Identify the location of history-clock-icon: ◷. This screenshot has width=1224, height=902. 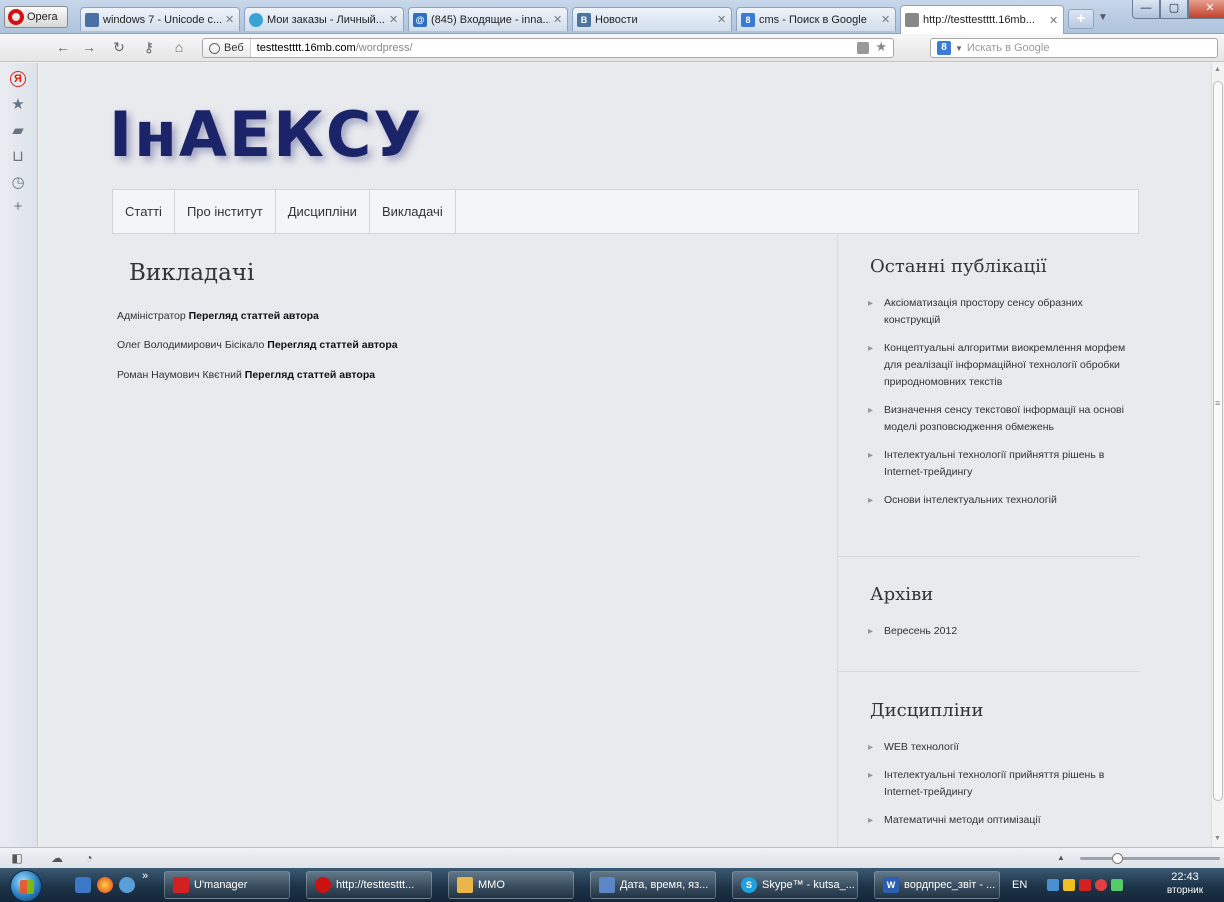
(18, 183).